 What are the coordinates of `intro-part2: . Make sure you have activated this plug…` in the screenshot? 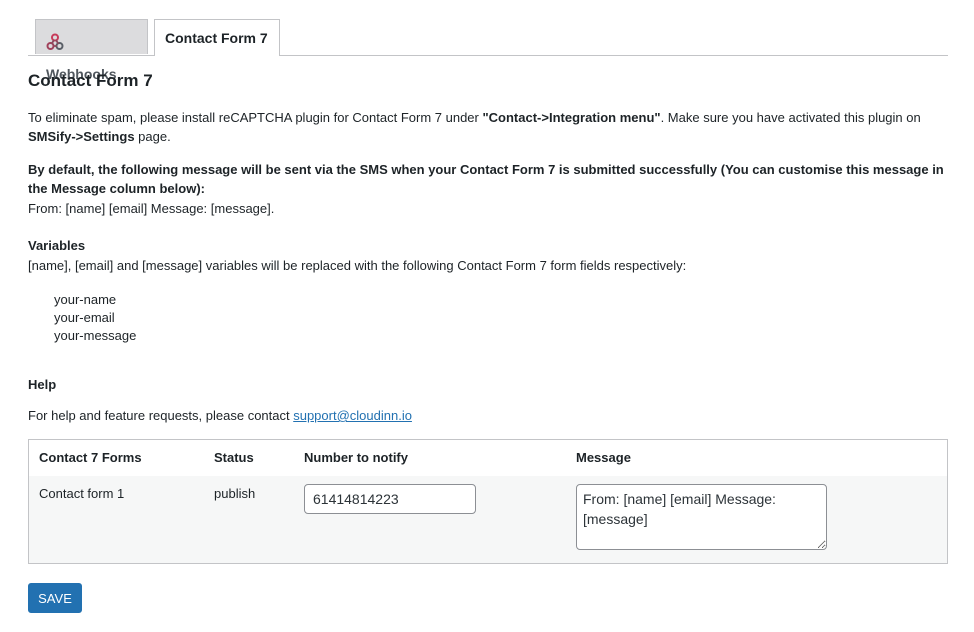 It's located at (790, 117).